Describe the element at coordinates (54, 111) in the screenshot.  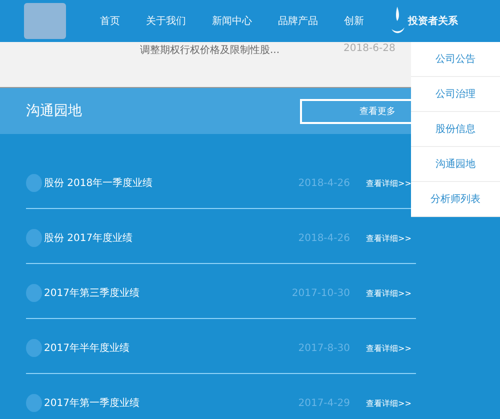
I see `section-title: 沟通园地` at that location.